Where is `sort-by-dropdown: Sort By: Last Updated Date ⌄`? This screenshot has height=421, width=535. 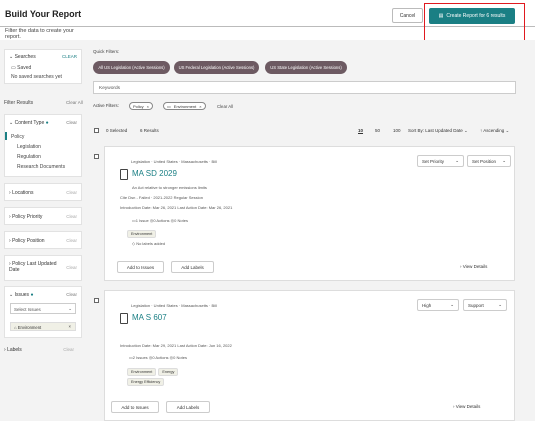
sort-by-dropdown: Sort By: Last Updated Date ⌄ is located at coordinates (438, 131).